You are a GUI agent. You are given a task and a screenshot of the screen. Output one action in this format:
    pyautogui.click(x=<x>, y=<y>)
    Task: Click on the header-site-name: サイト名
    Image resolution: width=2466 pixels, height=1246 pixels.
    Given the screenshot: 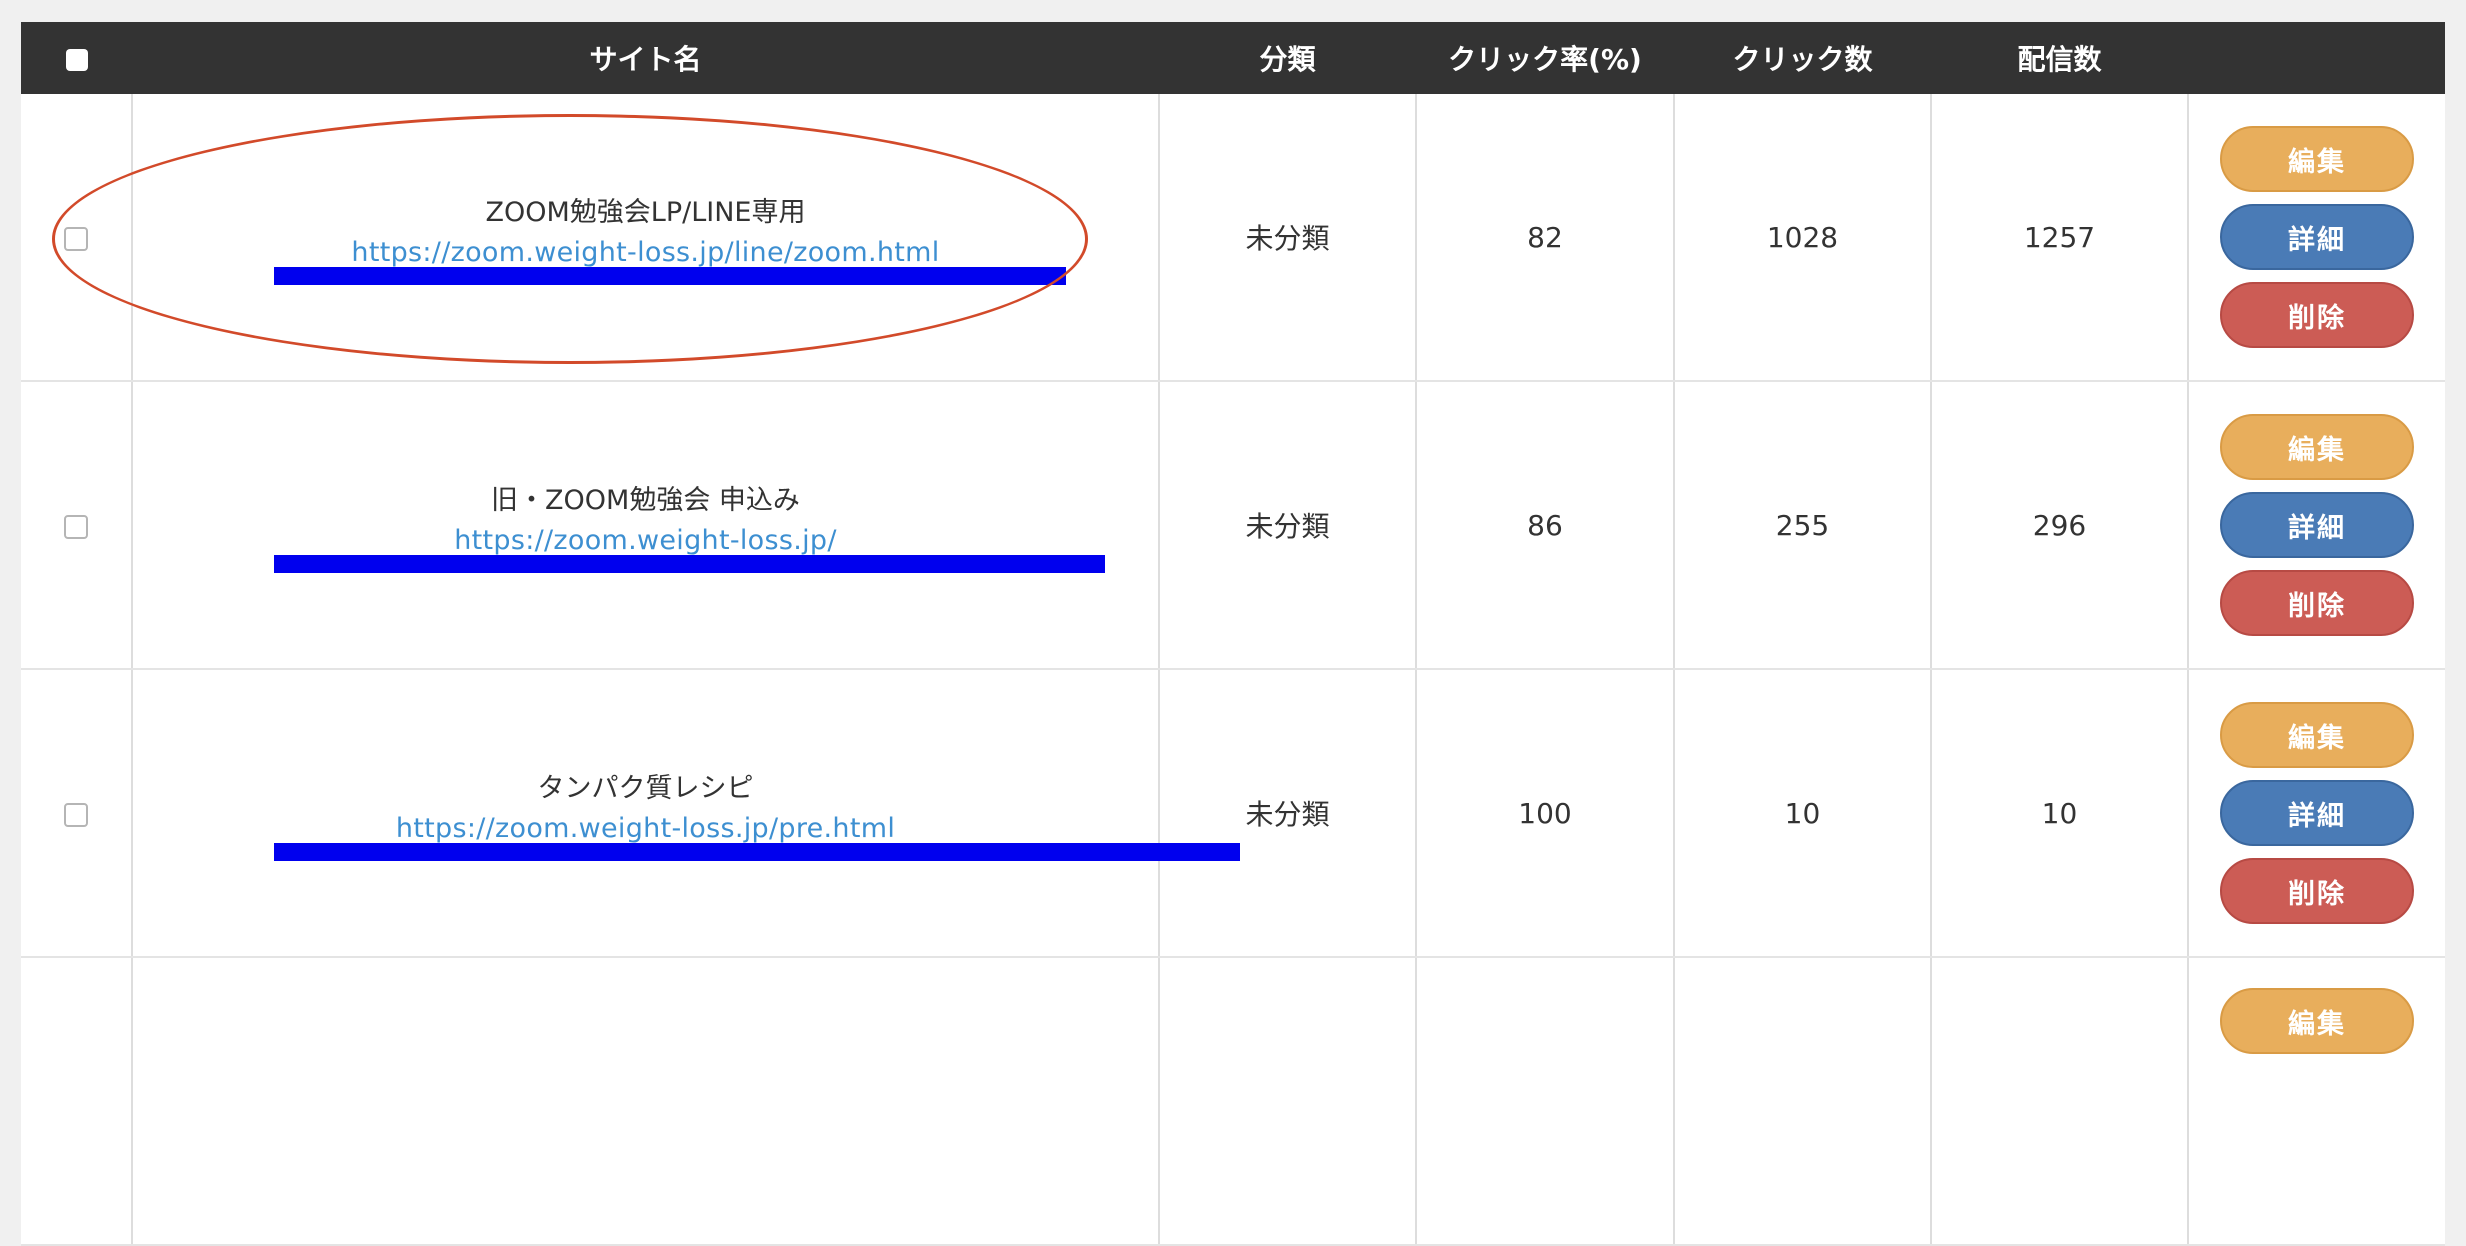 What is the action you would take?
    pyautogui.click(x=645, y=58)
    